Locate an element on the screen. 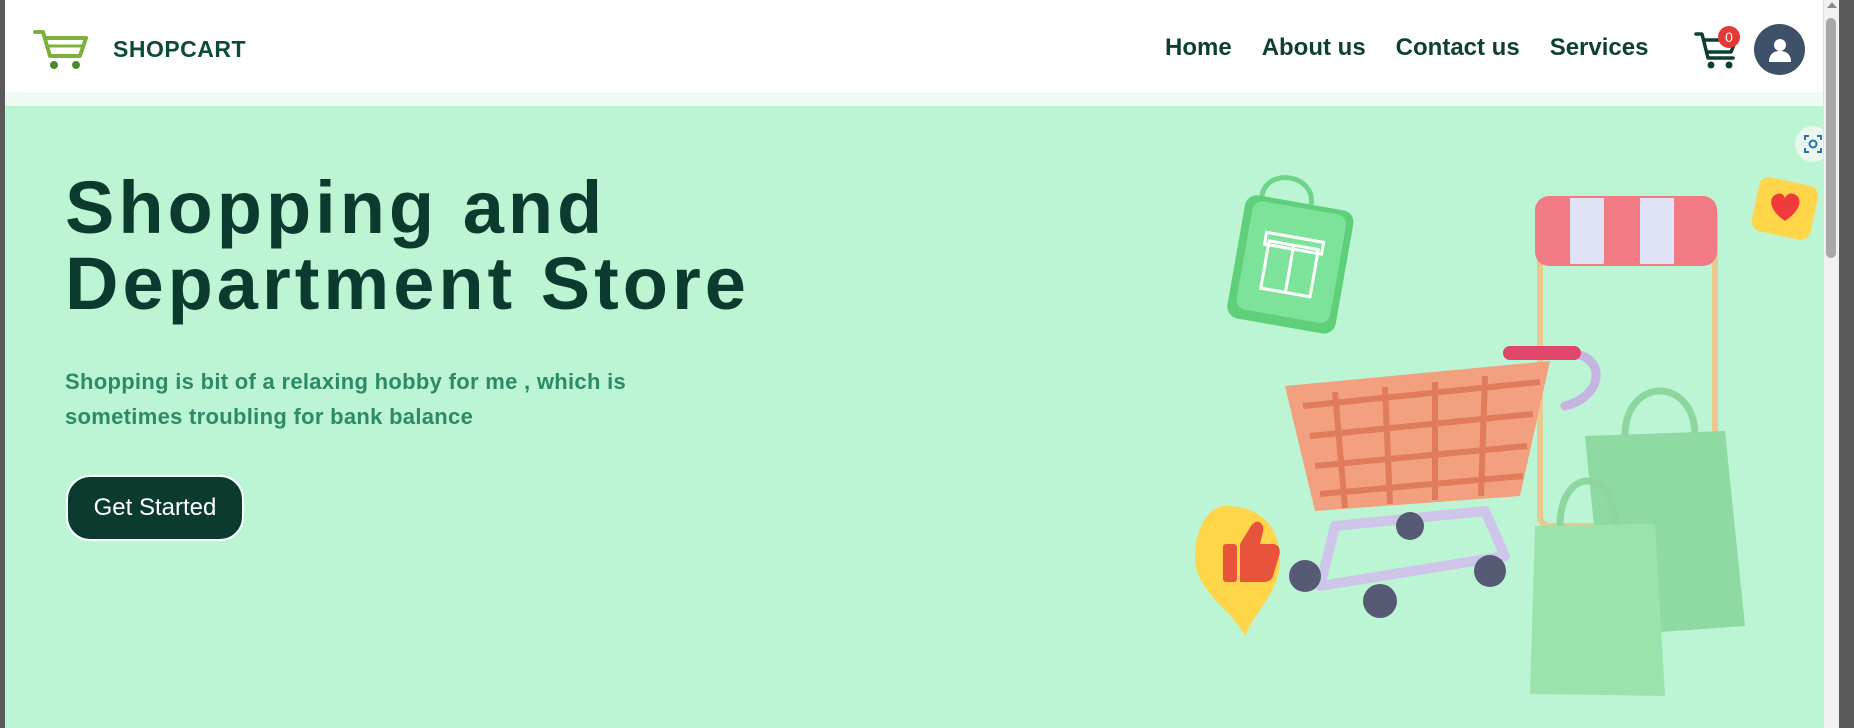  brand-name: SHOPCART is located at coordinates (180, 48).